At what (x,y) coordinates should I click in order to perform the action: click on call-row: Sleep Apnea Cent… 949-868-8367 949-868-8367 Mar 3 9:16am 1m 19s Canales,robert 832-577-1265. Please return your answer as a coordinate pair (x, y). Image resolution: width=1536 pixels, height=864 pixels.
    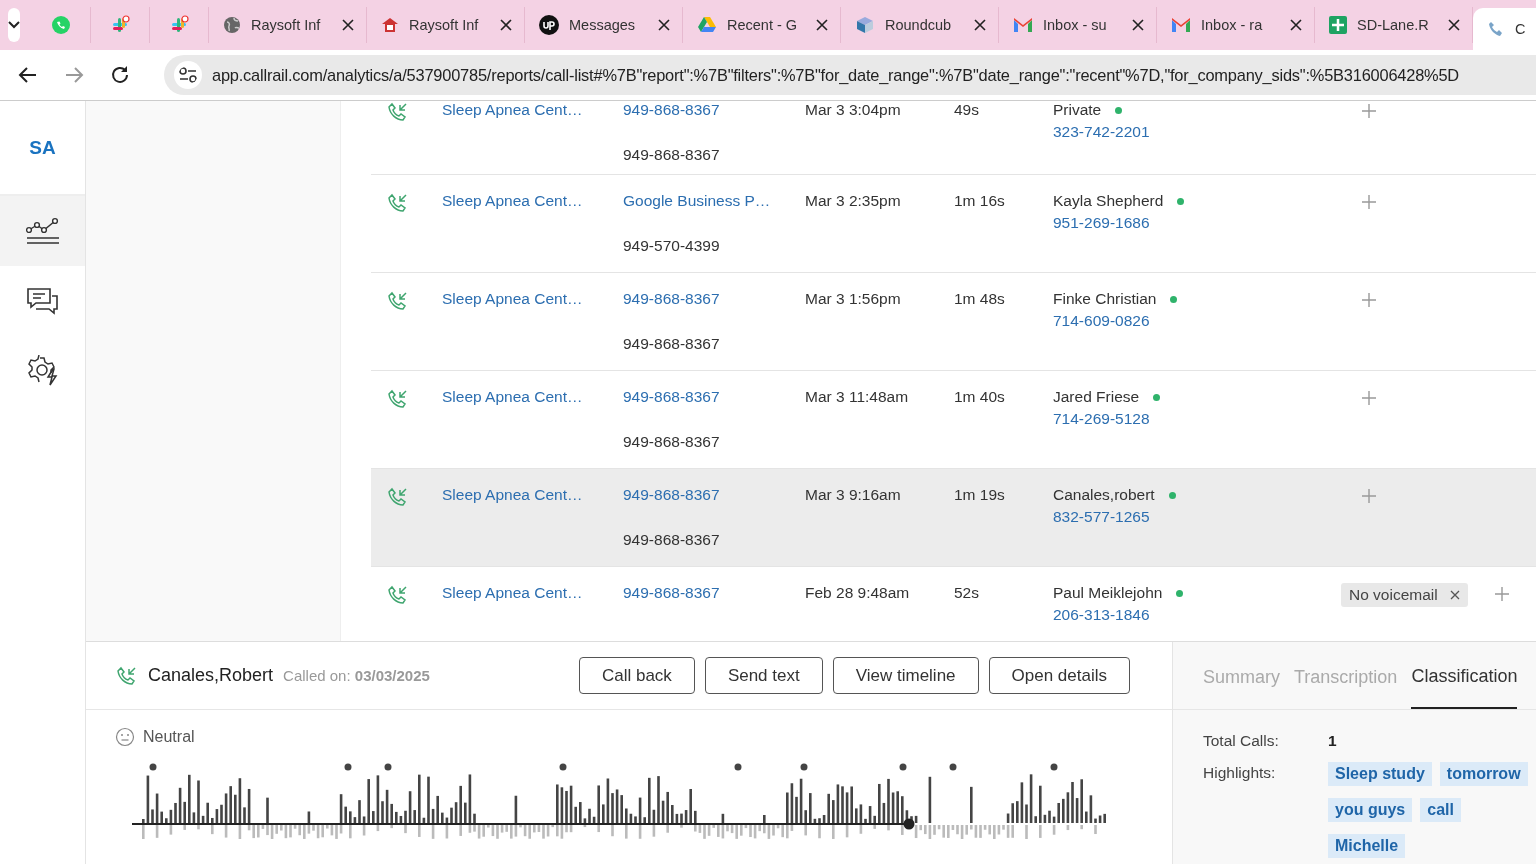
    Looking at the image, I should click on (953, 518).